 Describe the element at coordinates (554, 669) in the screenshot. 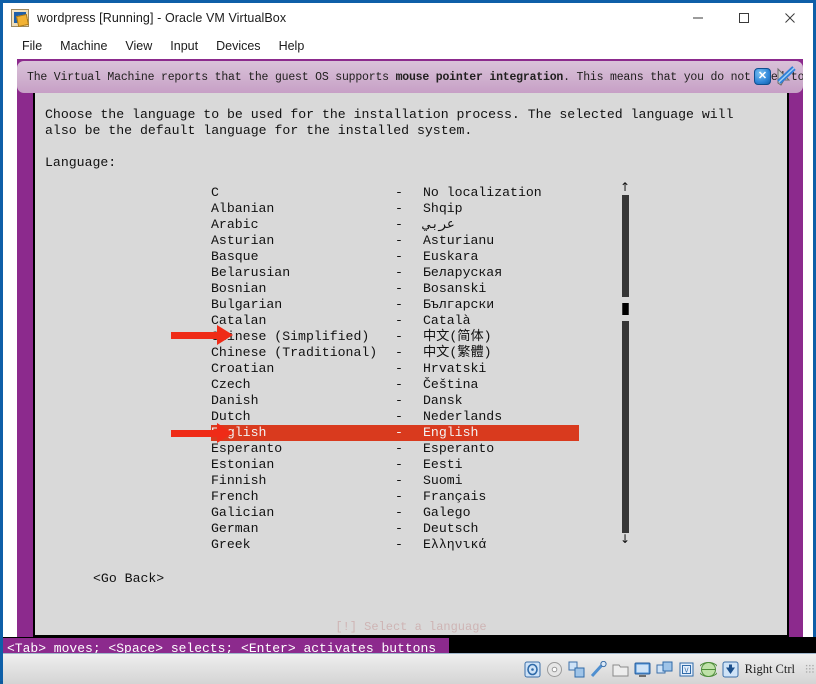

I see `optical-disk-icon` at that location.